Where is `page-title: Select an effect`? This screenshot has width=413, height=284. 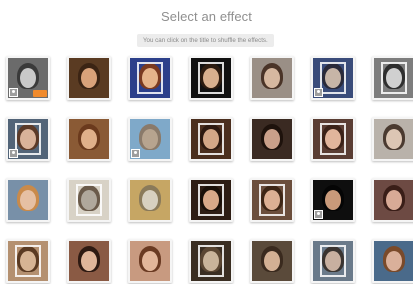 page-title: Select an effect is located at coordinates (206, 16).